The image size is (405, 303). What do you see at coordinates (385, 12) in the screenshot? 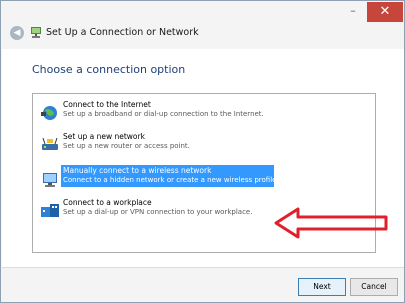
I see `close-button: ✕` at bounding box center [385, 12].